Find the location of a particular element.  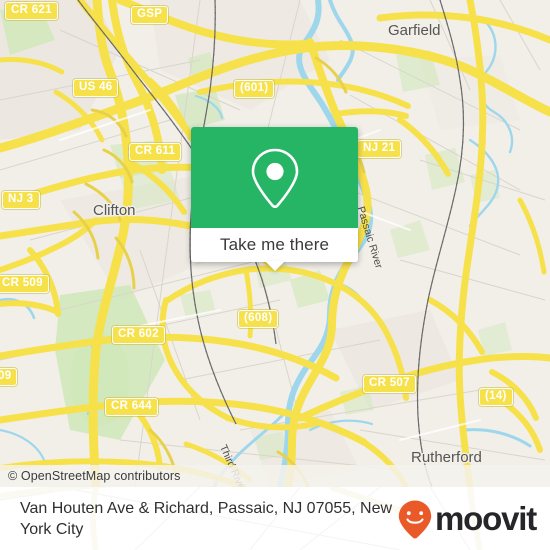

take-me-there-label: Take me there is located at coordinates (274, 244).